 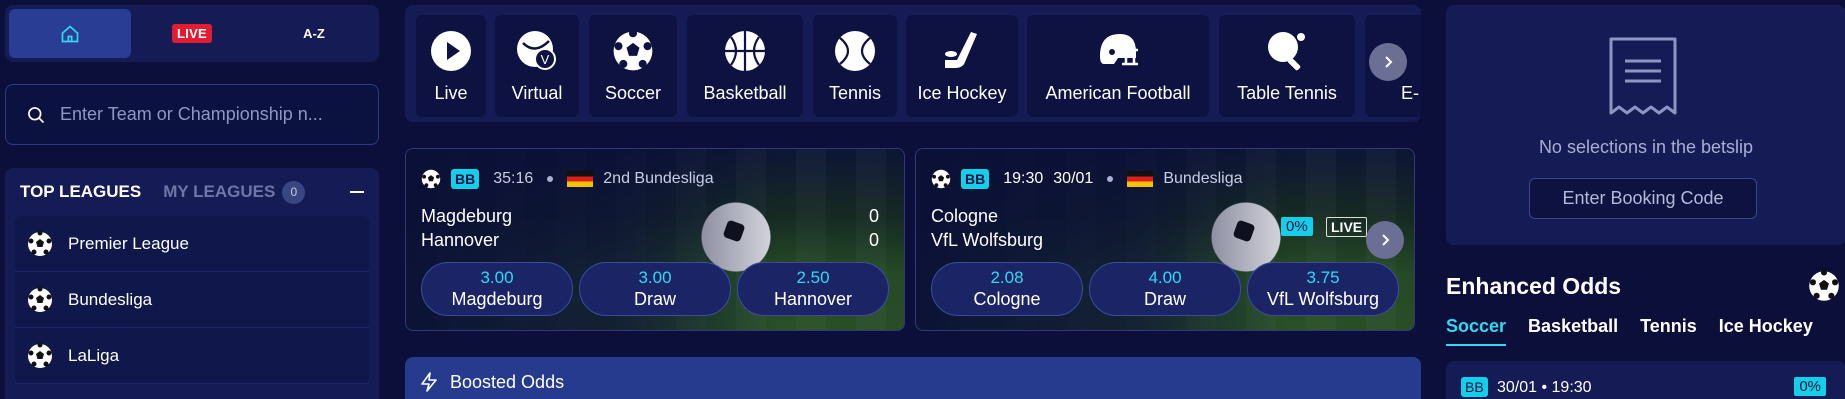 What do you see at coordinates (128, 243) in the screenshot?
I see `league-label: Premier League` at bounding box center [128, 243].